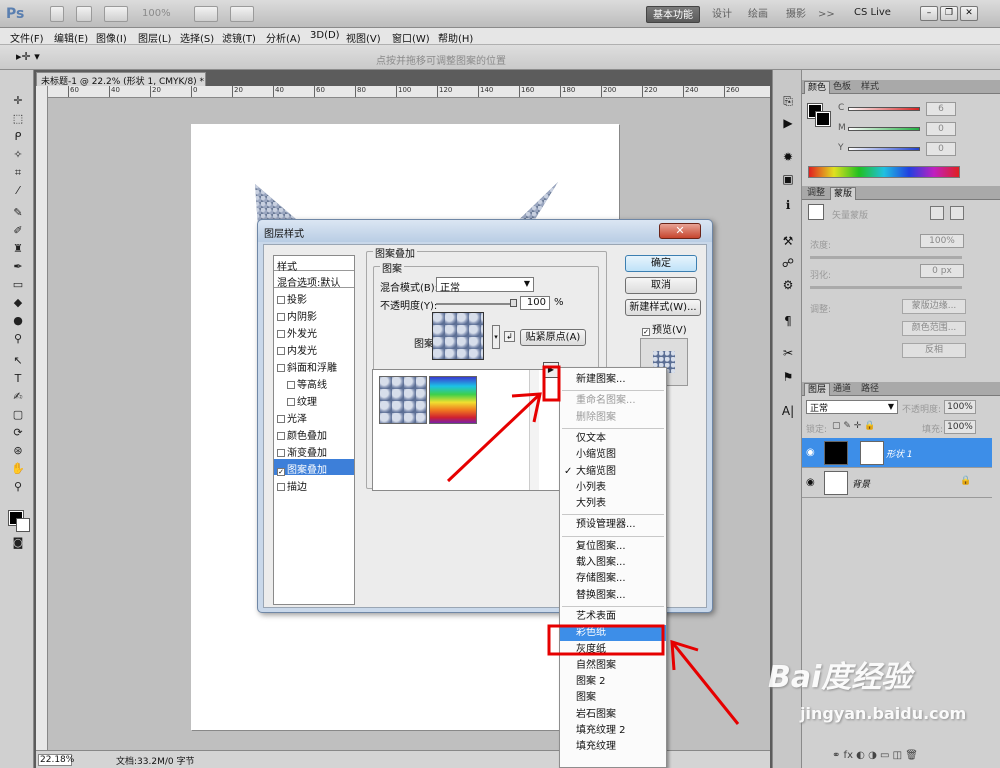  I want to click on style-item: 光泽, so click(314, 416).